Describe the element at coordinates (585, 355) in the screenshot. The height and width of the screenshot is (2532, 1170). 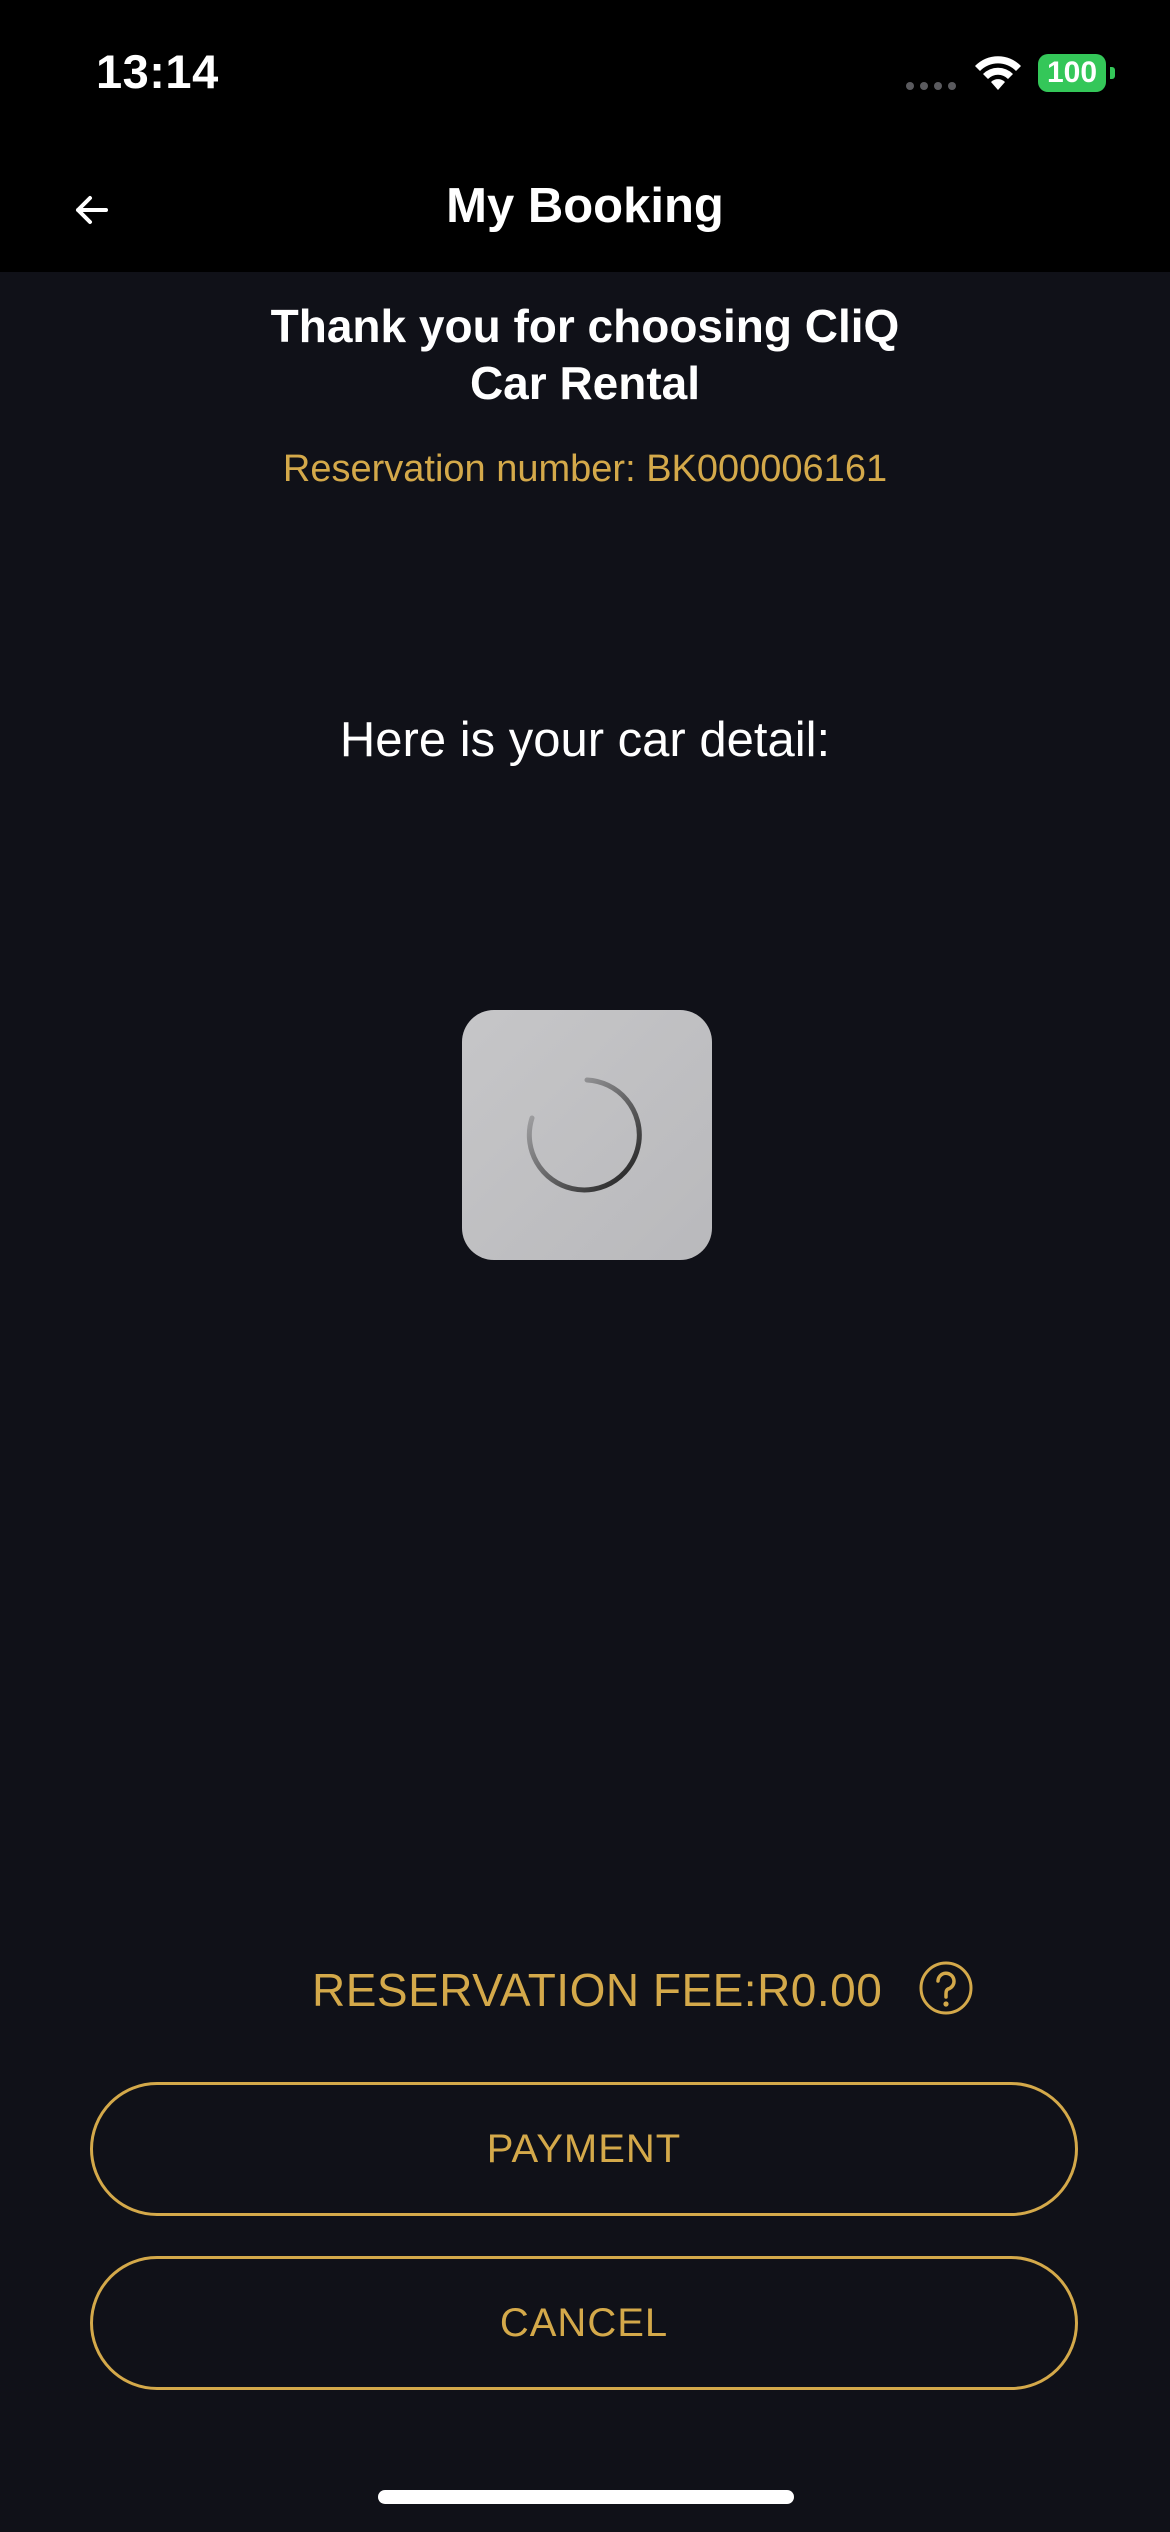
I see `thank-you-message: Thank you for choosing CliQ Car Rental` at that location.